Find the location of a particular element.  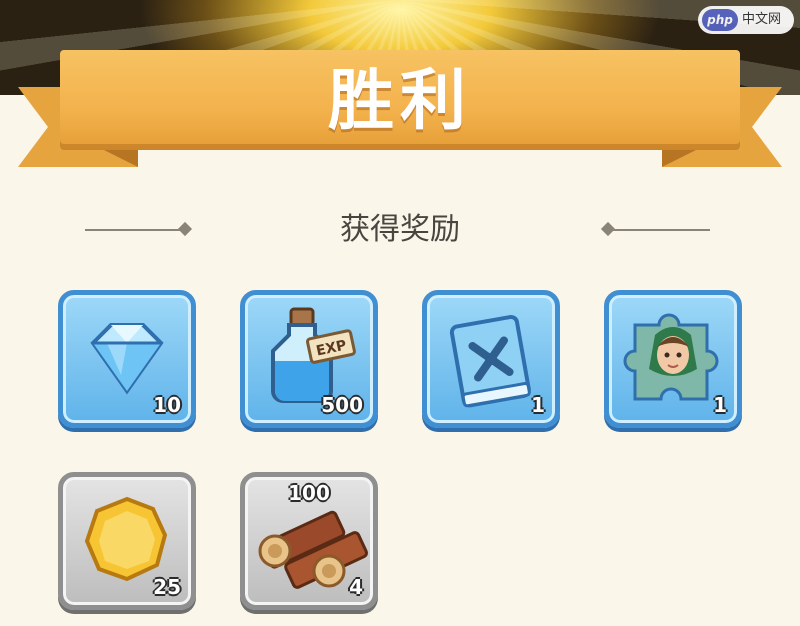

reward-tile-skill-book: 1 is located at coordinates (491, 359).